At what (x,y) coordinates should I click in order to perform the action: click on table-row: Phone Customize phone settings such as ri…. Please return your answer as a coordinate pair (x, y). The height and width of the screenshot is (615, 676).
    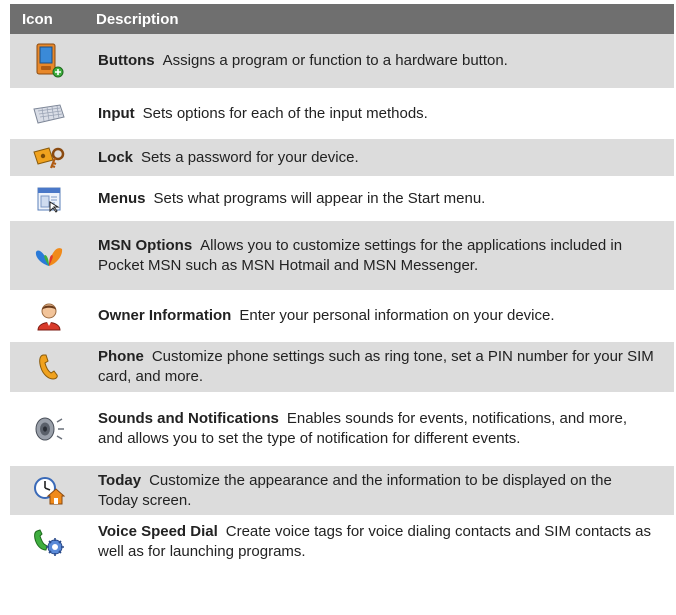
    Looking at the image, I should click on (342, 368).